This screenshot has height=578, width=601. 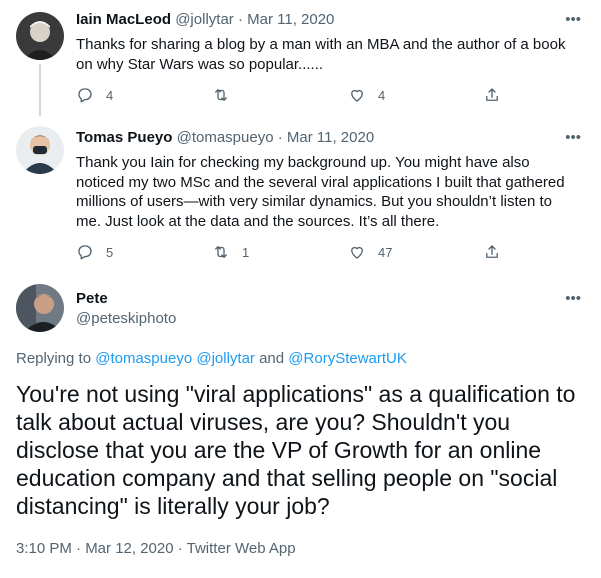 What do you see at coordinates (123, 19) in the screenshot?
I see `display-name: Iain MacLeod` at bounding box center [123, 19].